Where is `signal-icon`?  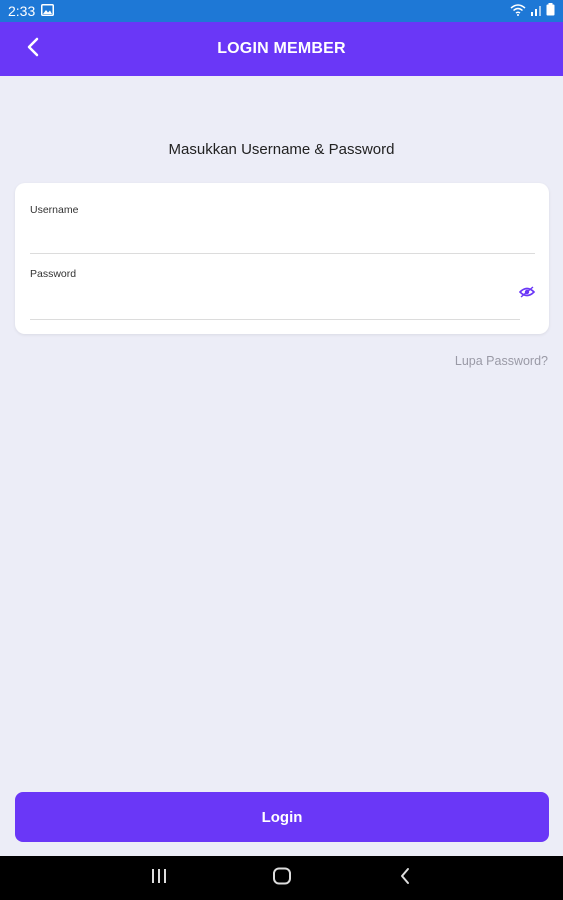
signal-icon is located at coordinates (536, 11).